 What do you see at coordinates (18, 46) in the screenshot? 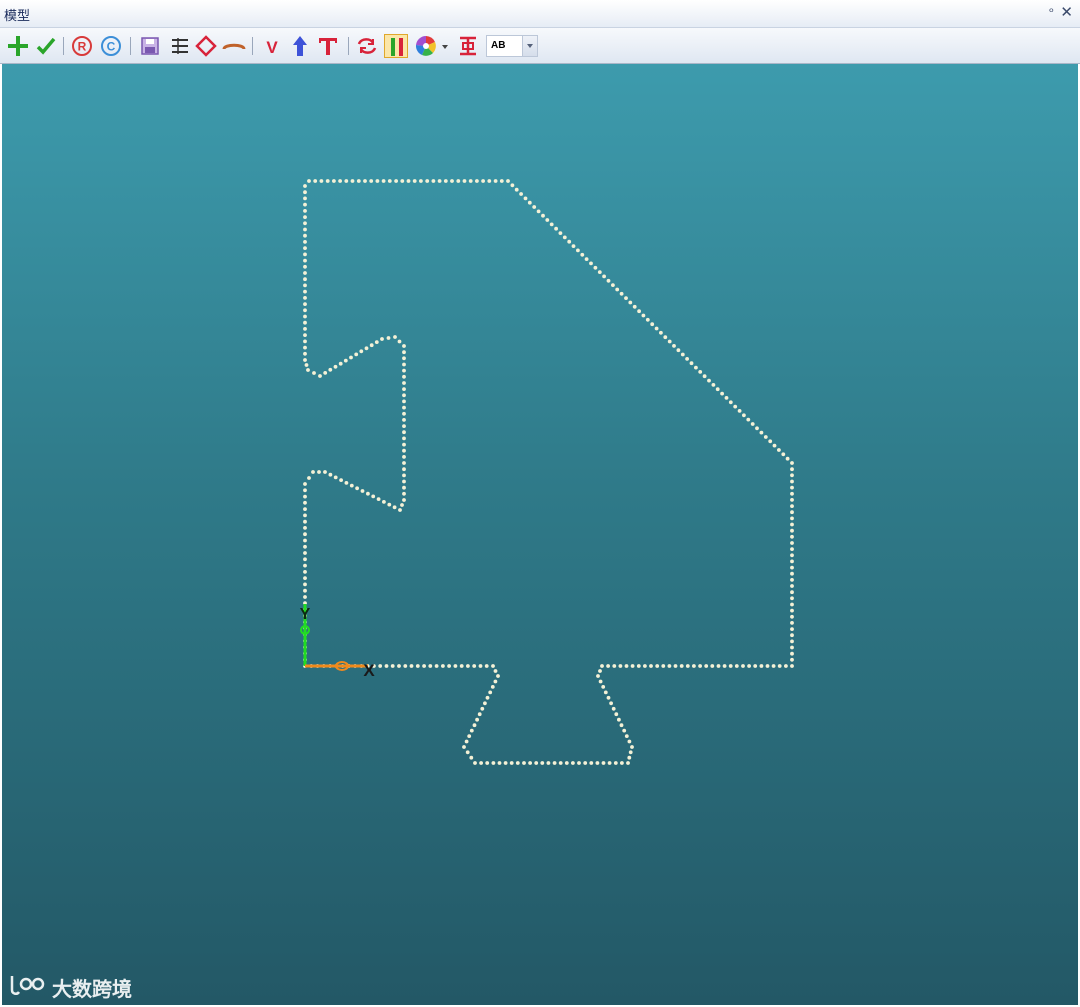
I see `add-icon` at bounding box center [18, 46].